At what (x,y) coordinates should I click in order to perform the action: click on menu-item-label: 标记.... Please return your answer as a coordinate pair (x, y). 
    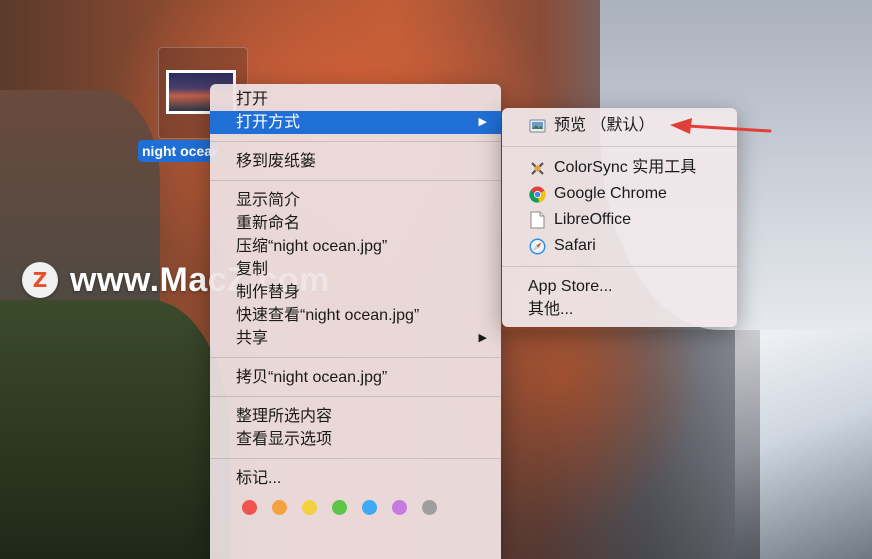
    Looking at the image, I should click on (259, 478).